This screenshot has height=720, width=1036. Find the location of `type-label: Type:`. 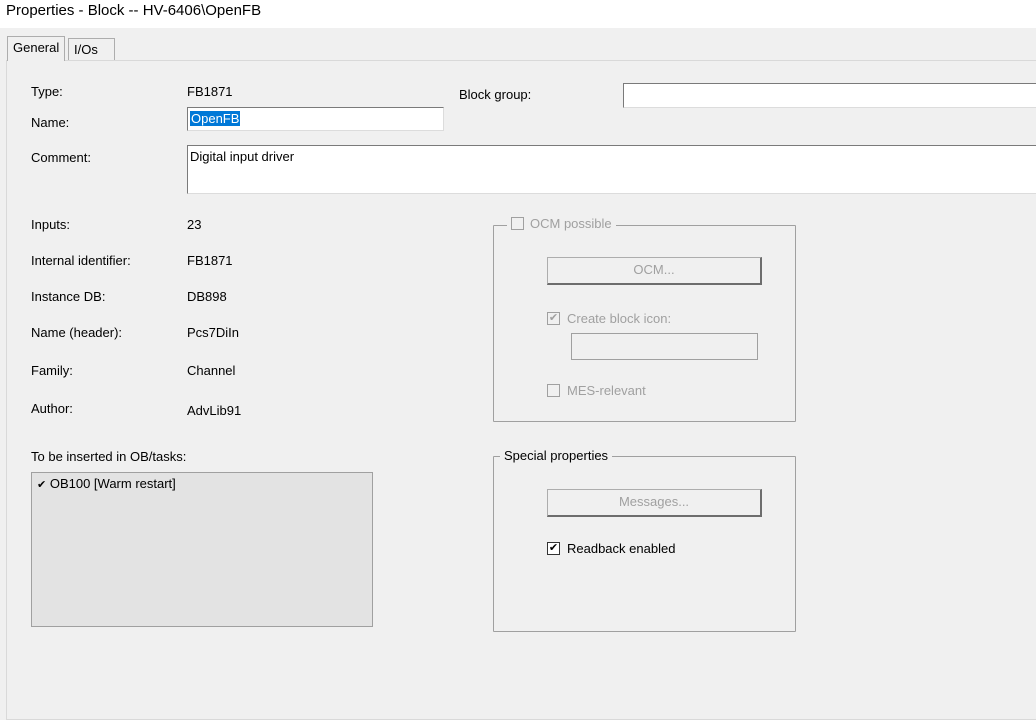

type-label: Type: is located at coordinates (47, 91).